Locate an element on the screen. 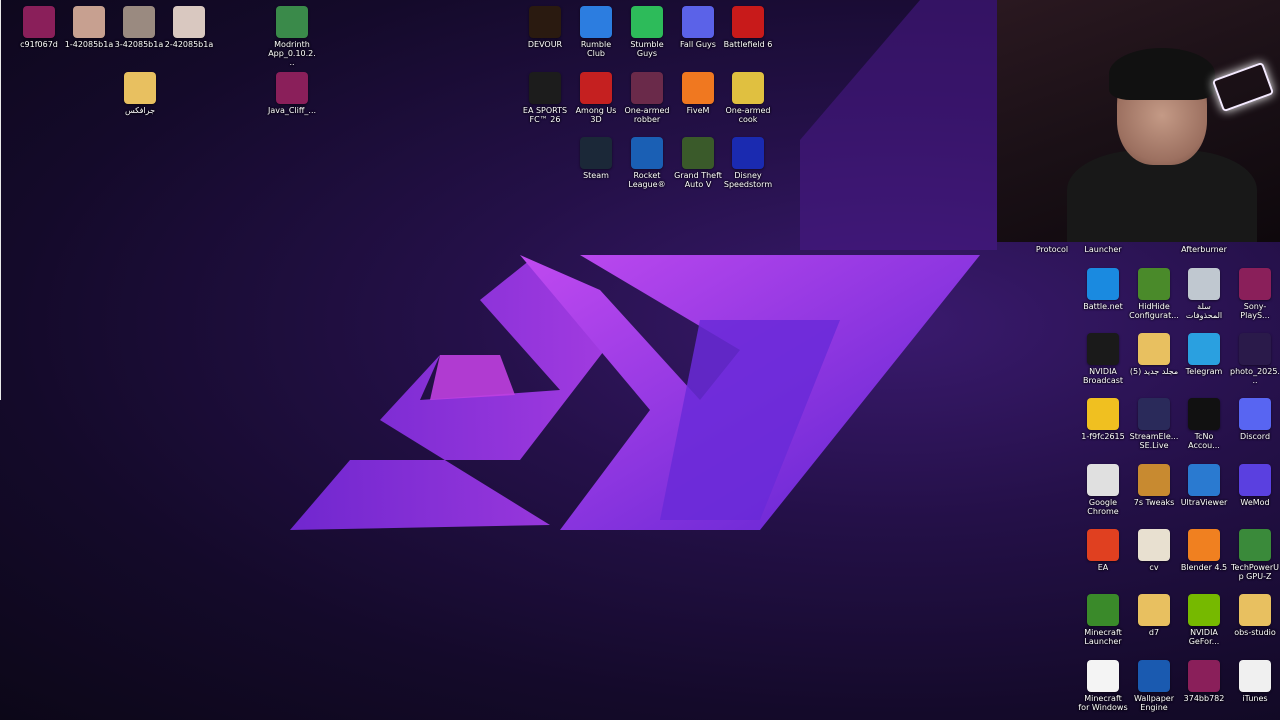 This screenshot has height=720, width=1280. desktop-icon: iTunes is located at coordinates (1255, 681).